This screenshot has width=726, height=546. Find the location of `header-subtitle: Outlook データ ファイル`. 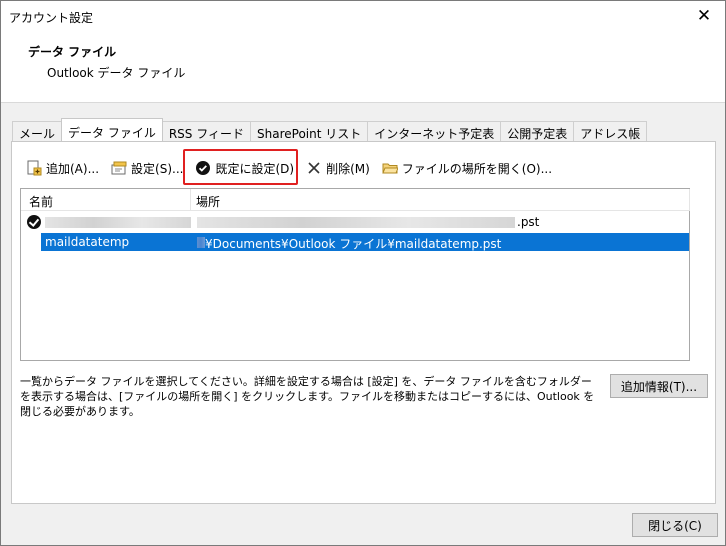

header-subtitle: Outlook データ ファイル is located at coordinates (116, 73).